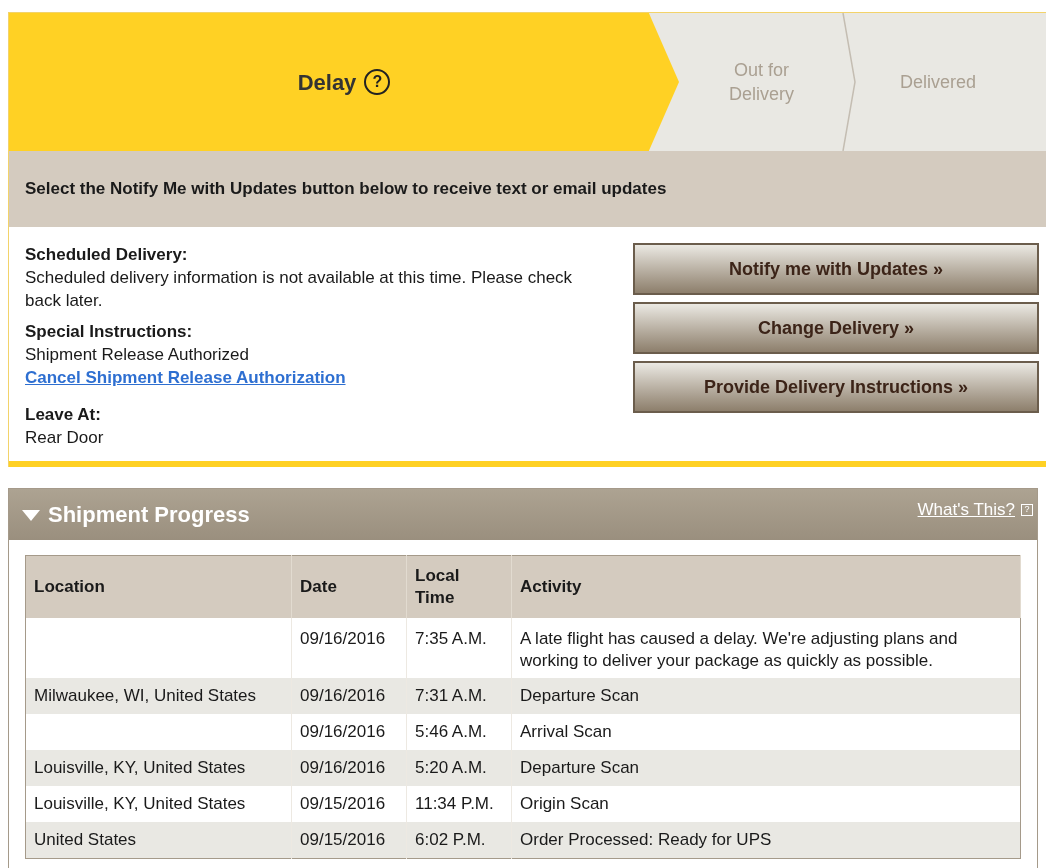 This screenshot has width=1046, height=868. What do you see at coordinates (459, 586) in the screenshot?
I see `column-header: Local Time` at bounding box center [459, 586].